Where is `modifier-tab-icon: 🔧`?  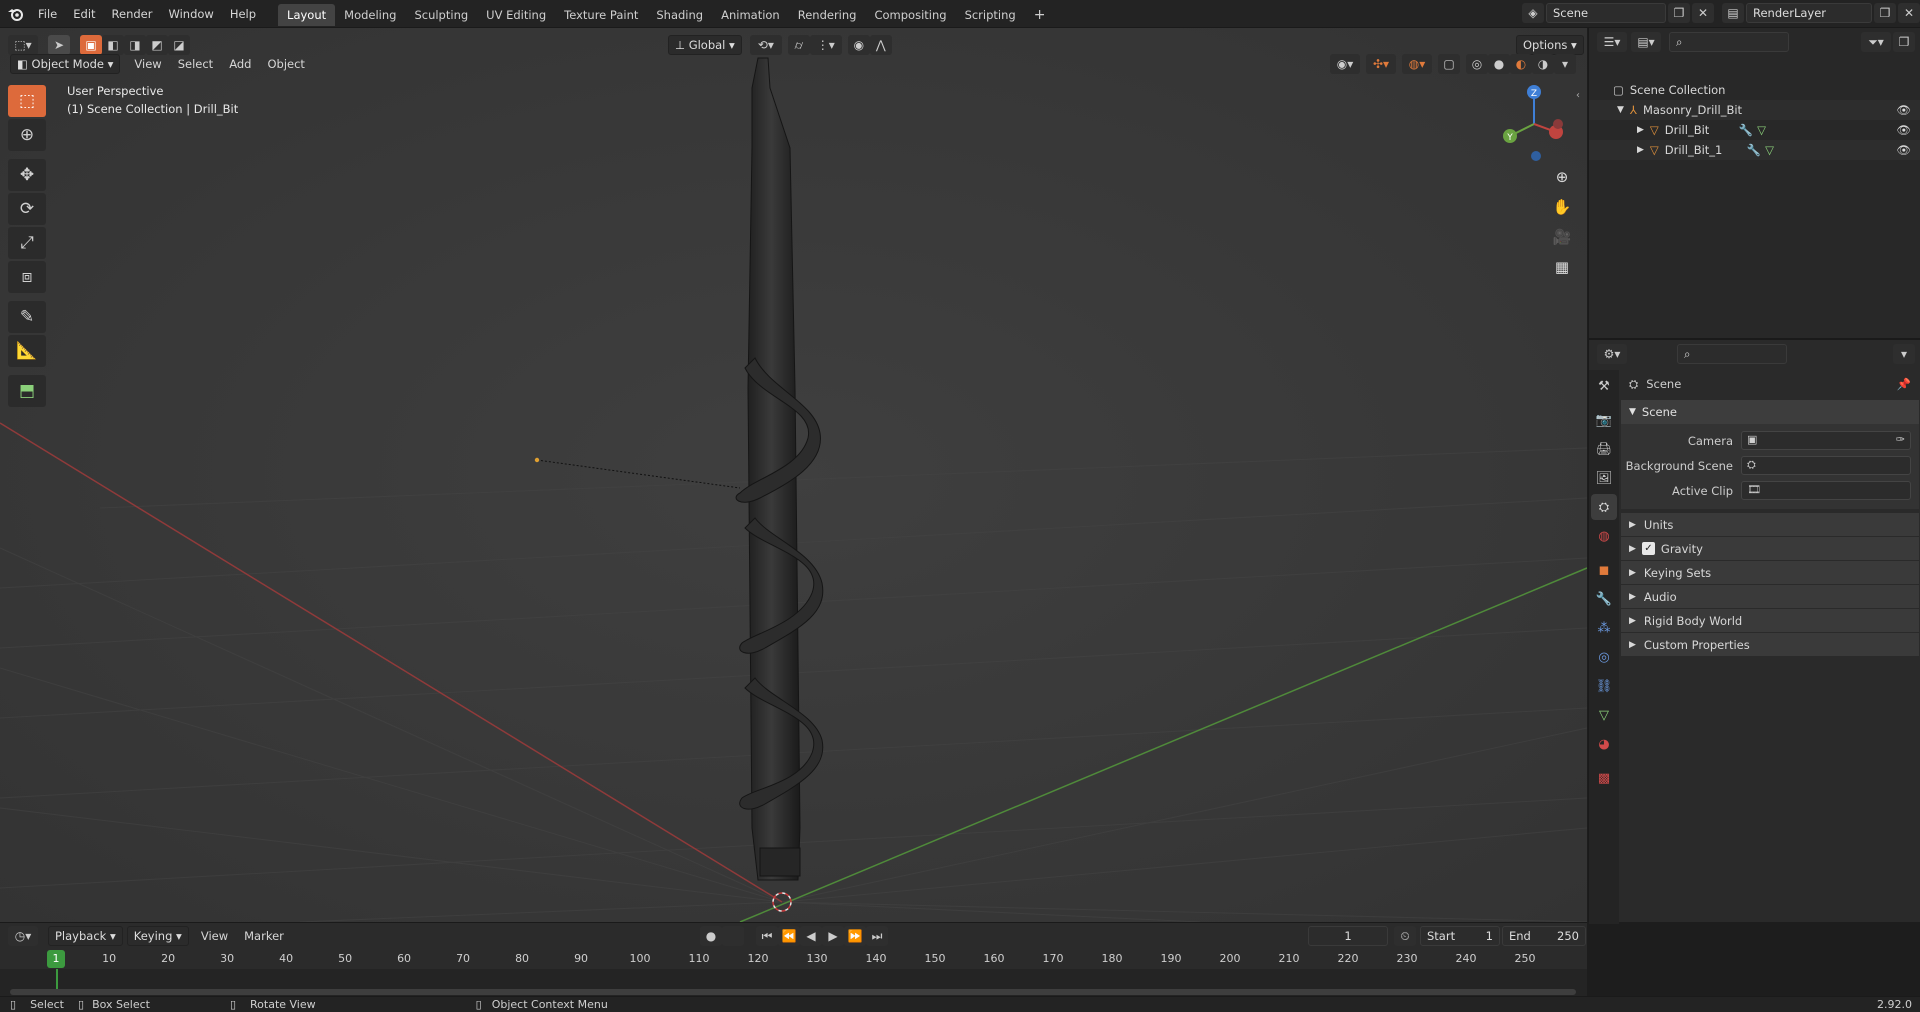
modifier-tab-icon: 🔧 is located at coordinates (1604, 599).